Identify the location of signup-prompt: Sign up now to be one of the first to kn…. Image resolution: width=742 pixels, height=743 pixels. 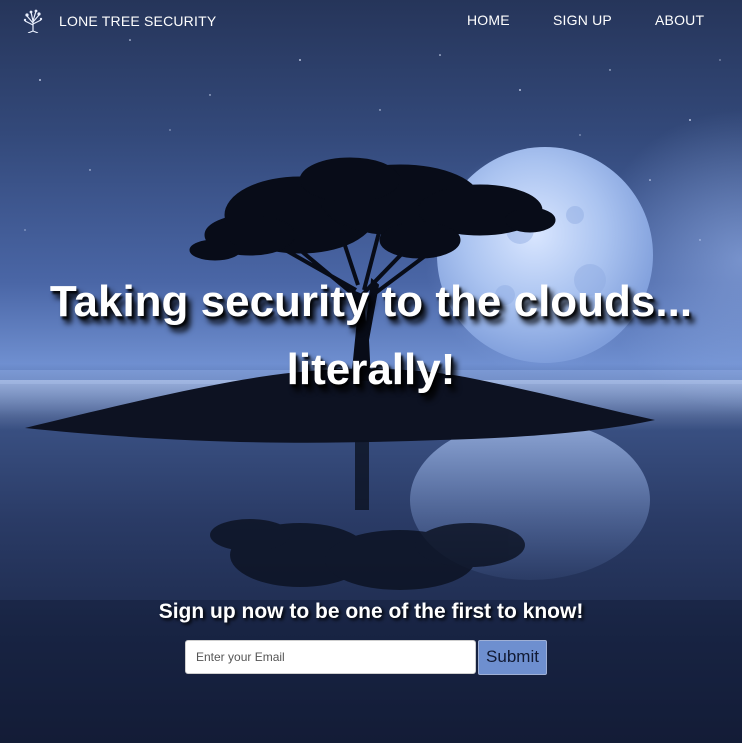
(371, 611).